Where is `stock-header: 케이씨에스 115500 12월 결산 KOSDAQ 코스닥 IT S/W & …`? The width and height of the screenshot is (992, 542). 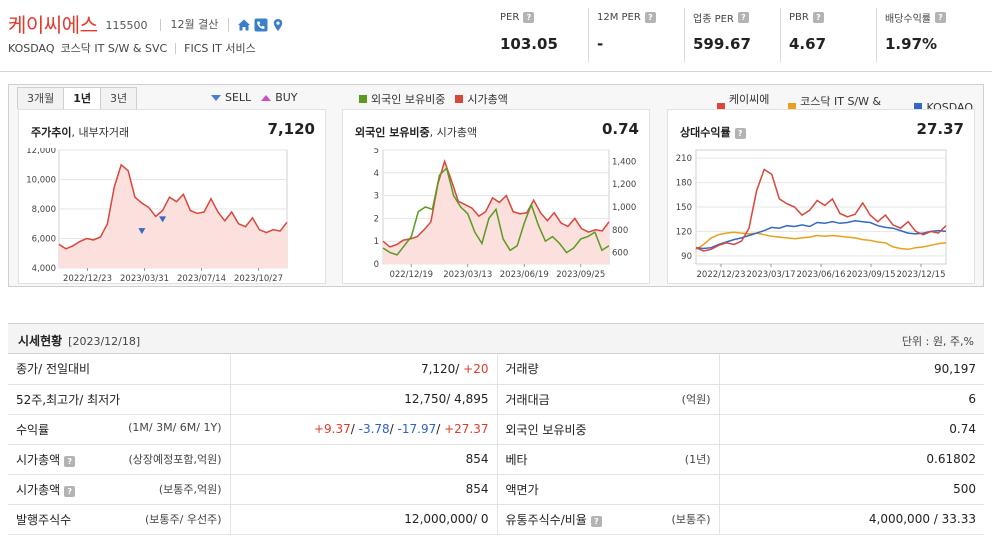 stock-header: 케이씨에스 115500 12월 결산 KOSDAQ 코스닥 IT S/W & … is located at coordinates (496, 36).